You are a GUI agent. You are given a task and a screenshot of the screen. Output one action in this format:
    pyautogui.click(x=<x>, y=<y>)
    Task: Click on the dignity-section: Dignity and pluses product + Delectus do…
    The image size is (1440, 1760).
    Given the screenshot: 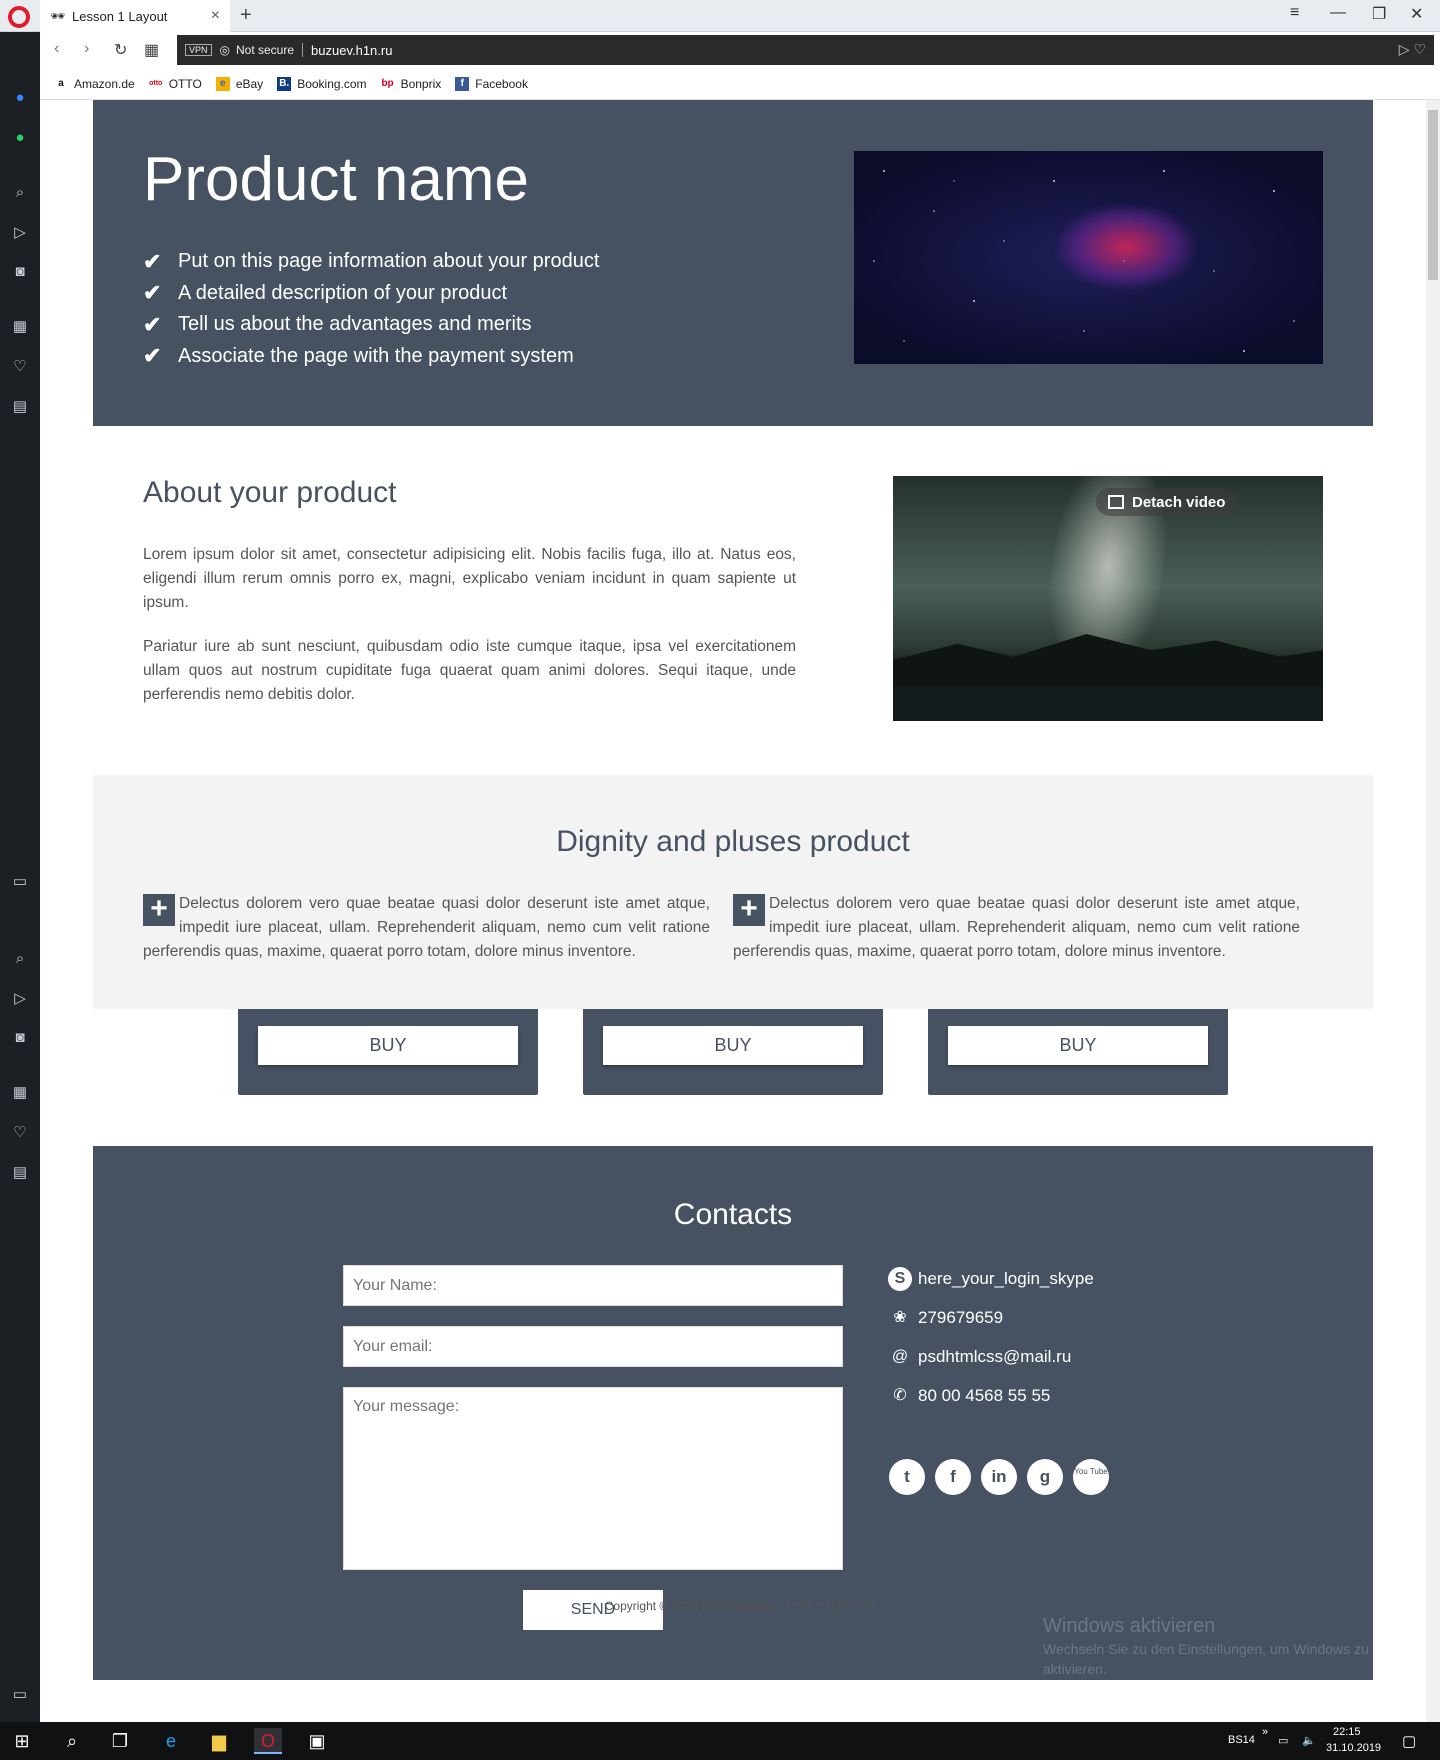 What is the action you would take?
    pyautogui.click(x=733, y=892)
    